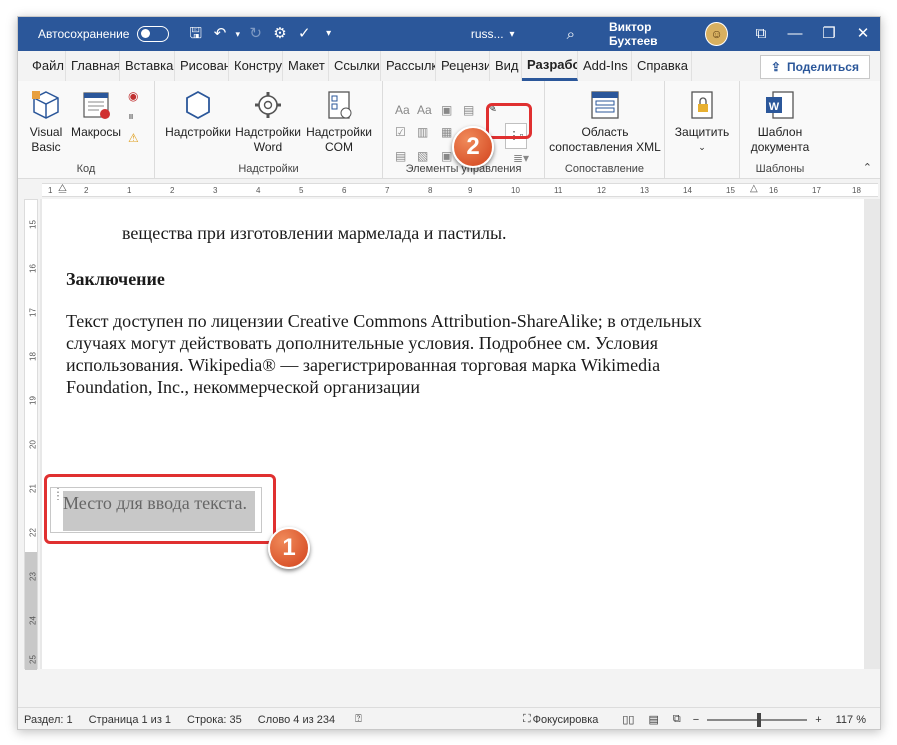  What do you see at coordinates (268, 122) in the screenshot?
I see `word-addins-button: Надстройки Word` at bounding box center [268, 122].